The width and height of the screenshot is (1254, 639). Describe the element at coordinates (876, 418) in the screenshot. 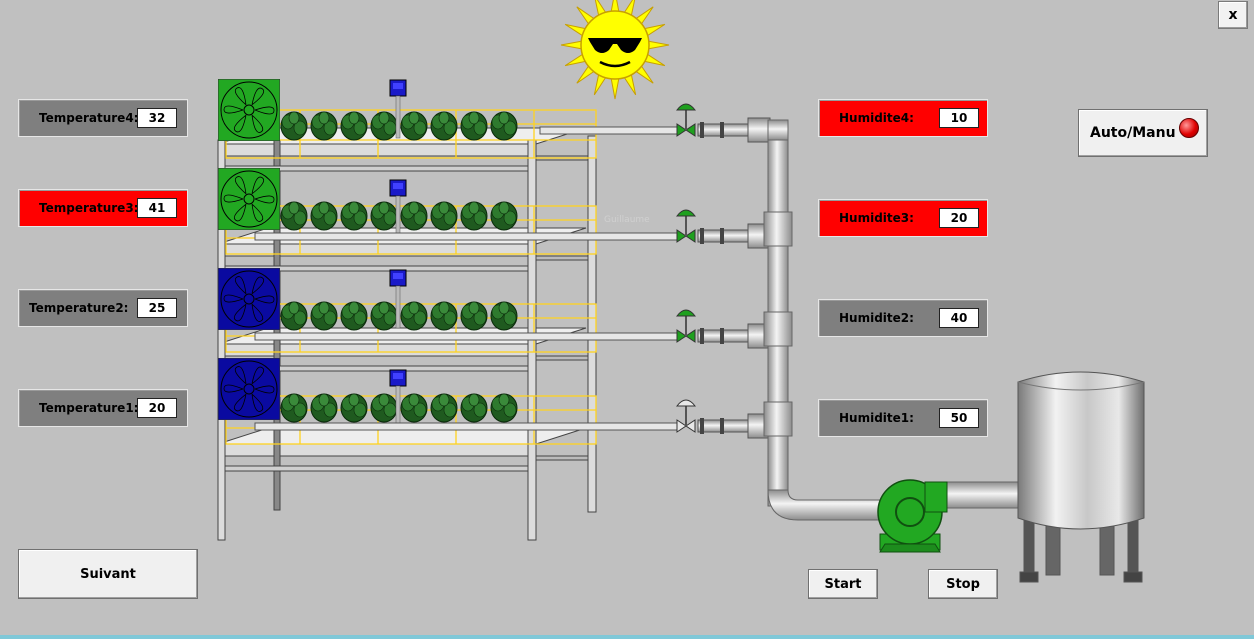

I see `humidite1-label: Humidite1:` at that location.